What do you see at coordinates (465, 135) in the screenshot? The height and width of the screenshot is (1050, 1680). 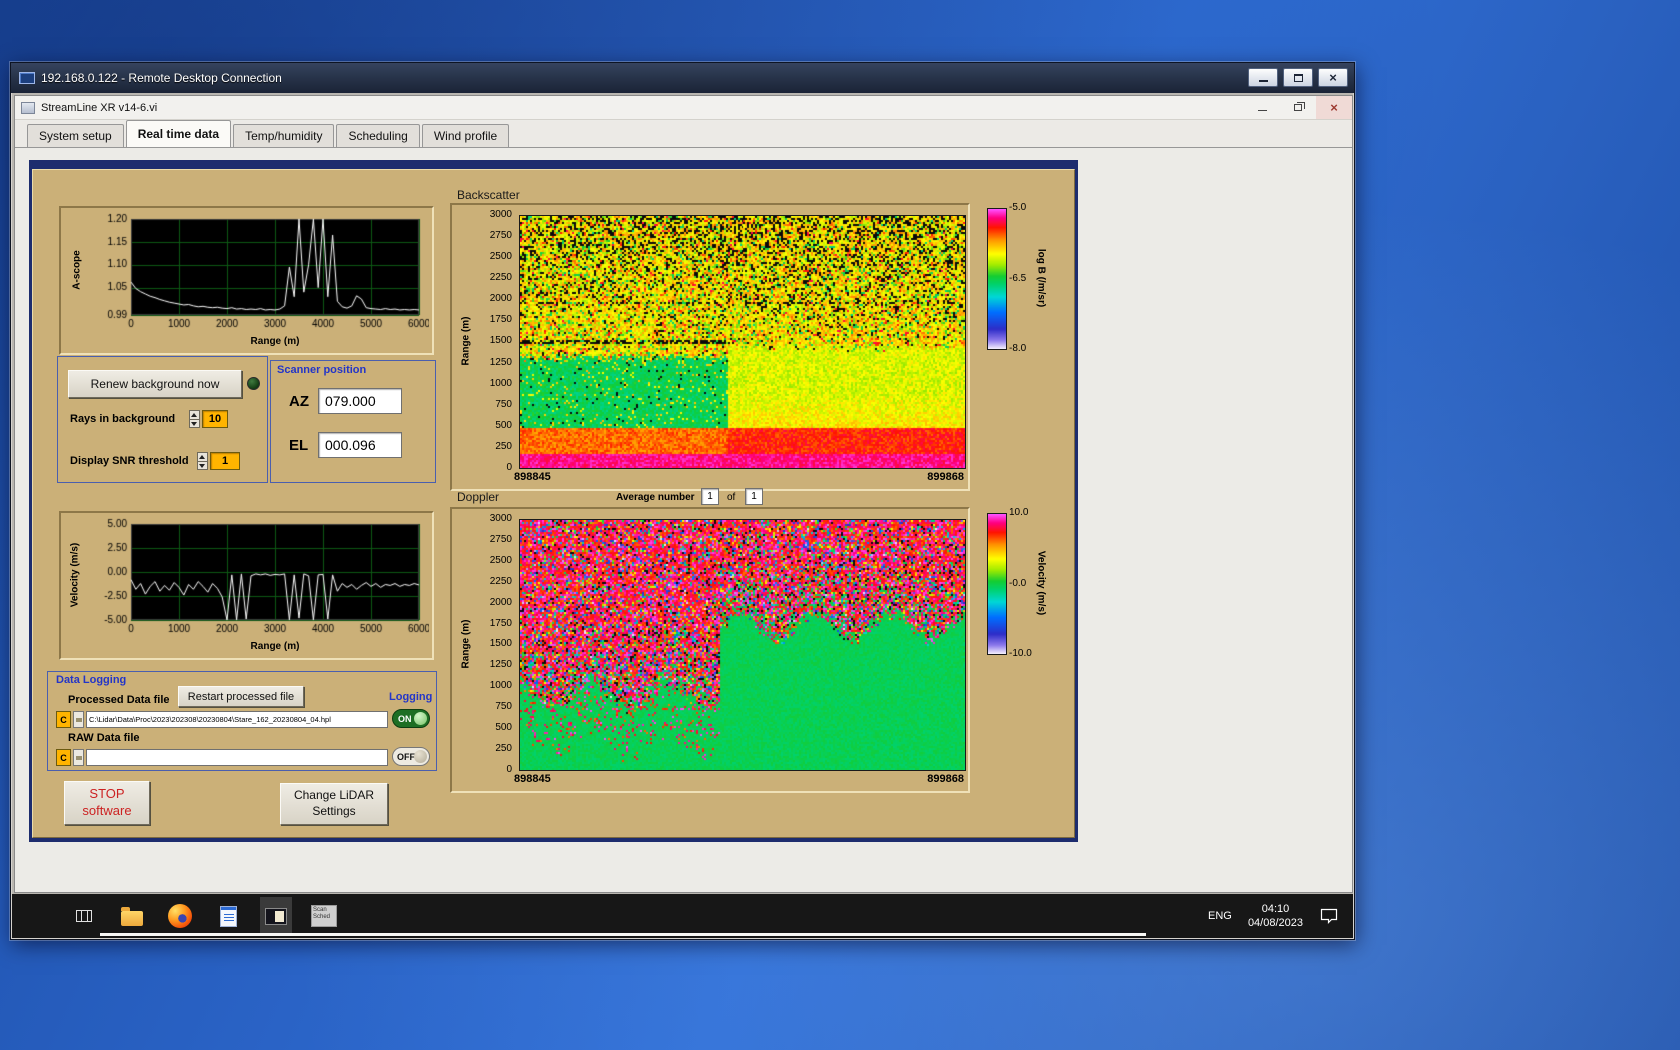 I see `tab-wind-profile: Wind profile` at bounding box center [465, 135].